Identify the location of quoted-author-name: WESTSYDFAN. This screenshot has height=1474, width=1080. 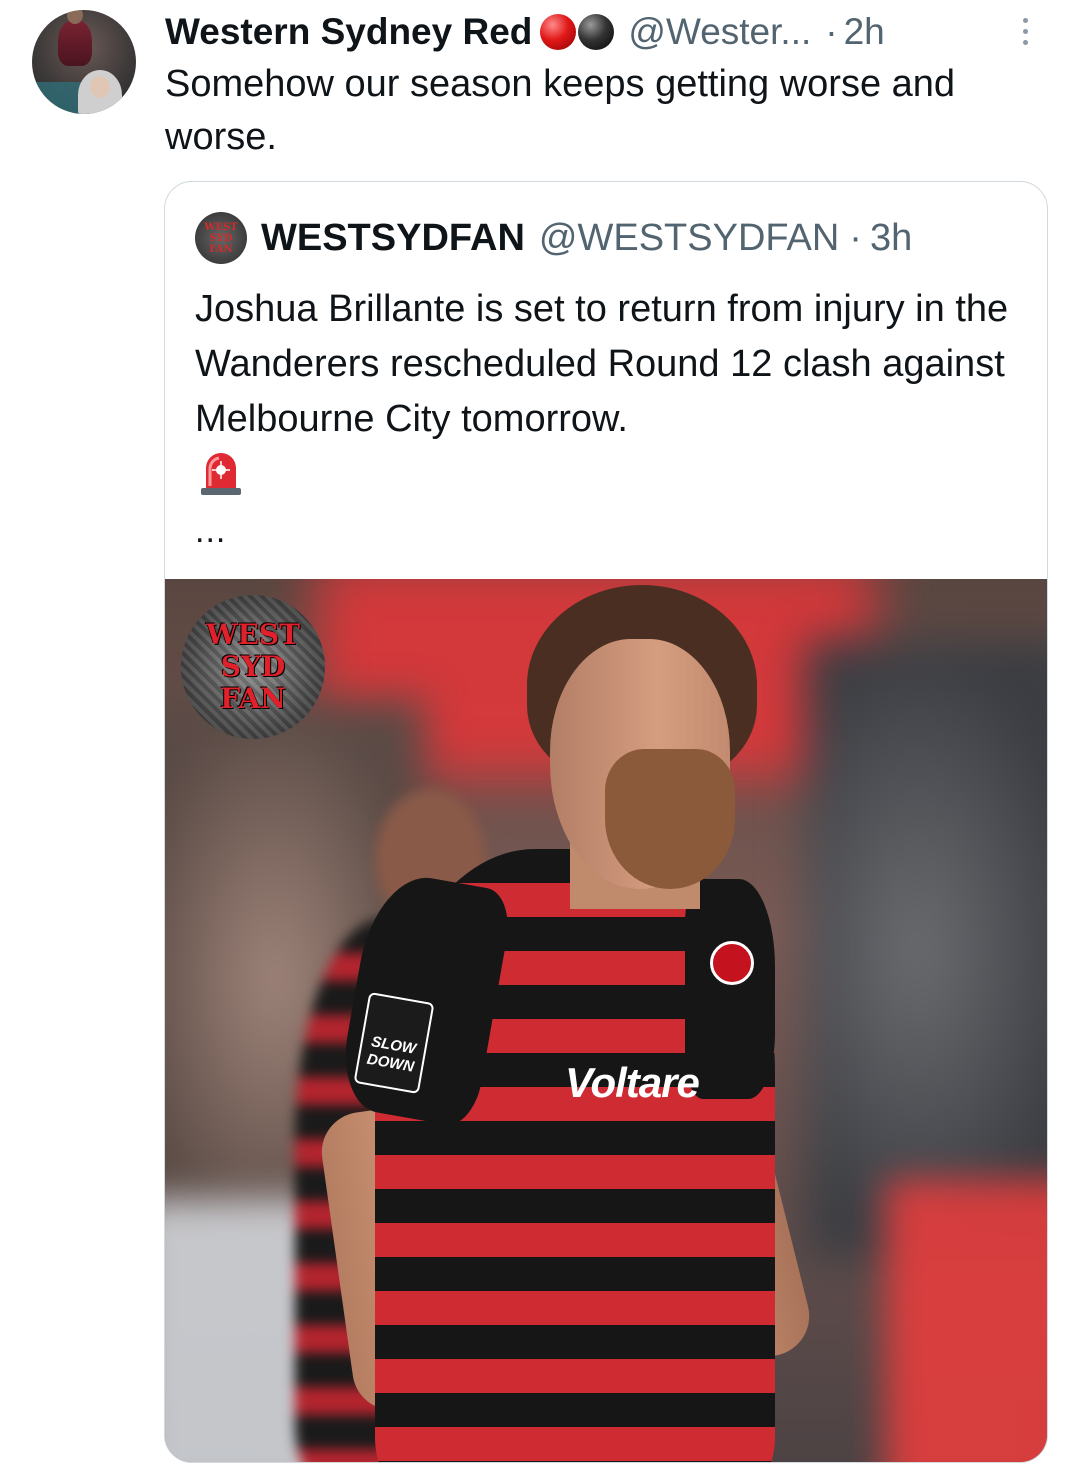
(393, 238).